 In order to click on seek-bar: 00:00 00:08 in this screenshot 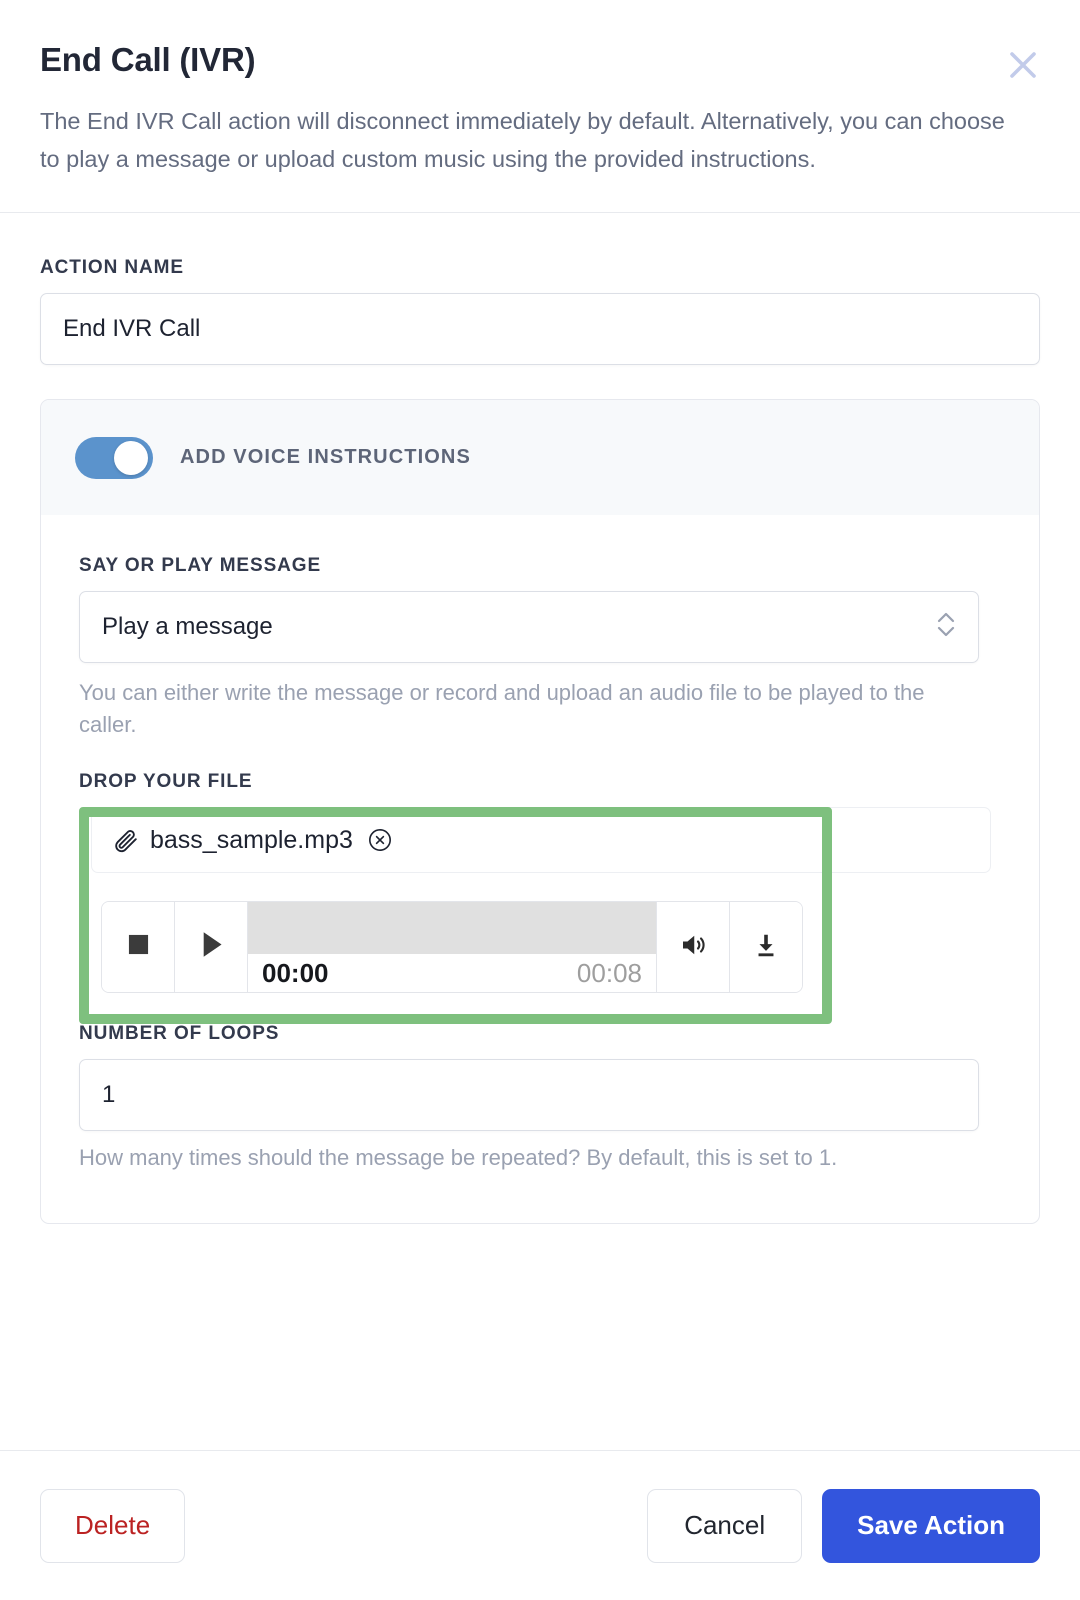, I will do `click(452, 947)`.